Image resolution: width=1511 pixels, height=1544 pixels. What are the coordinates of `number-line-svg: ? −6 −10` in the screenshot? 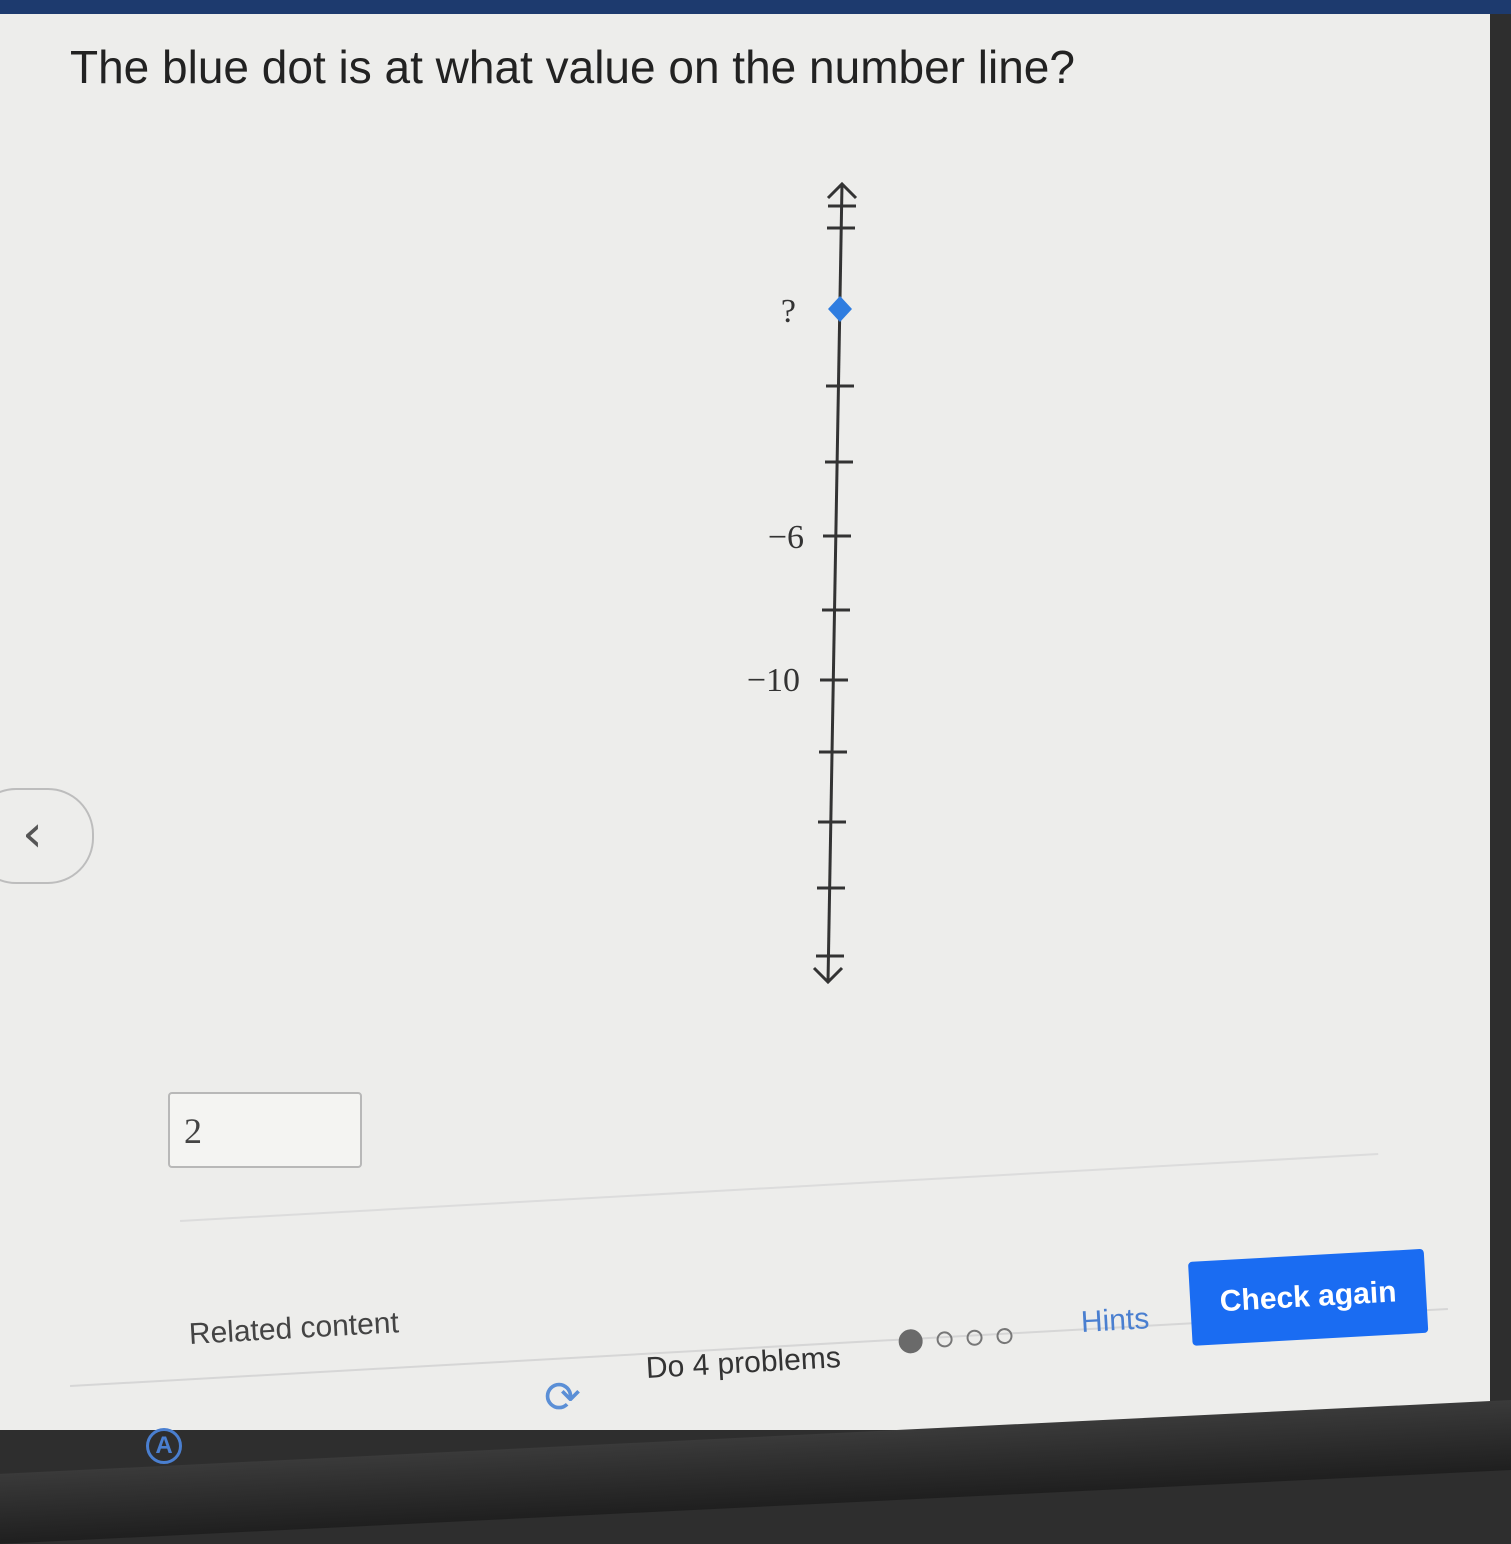 It's located at (802, 583).